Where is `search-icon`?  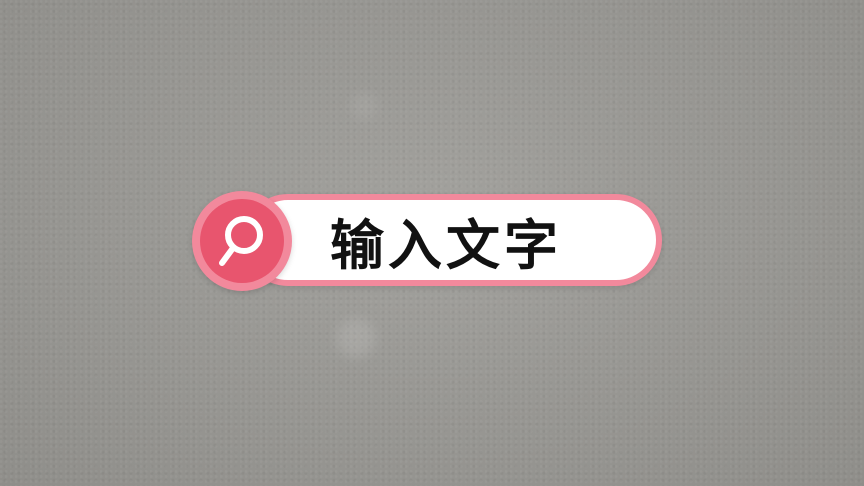
search-icon is located at coordinates (241, 241).